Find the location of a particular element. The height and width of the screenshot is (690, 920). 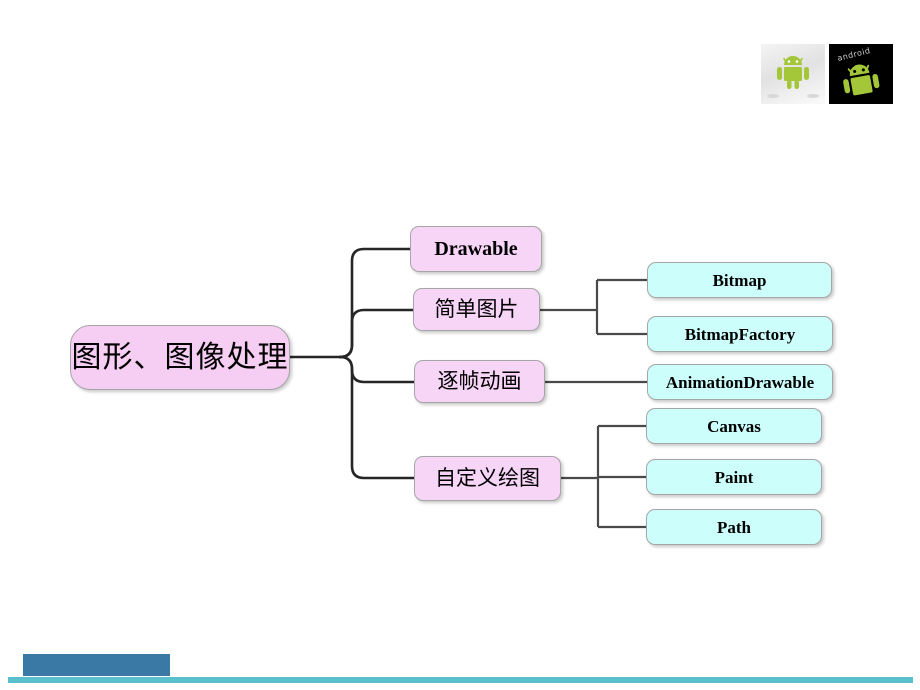

mindmap-node-path: Path is located at coordinates (734, 527).